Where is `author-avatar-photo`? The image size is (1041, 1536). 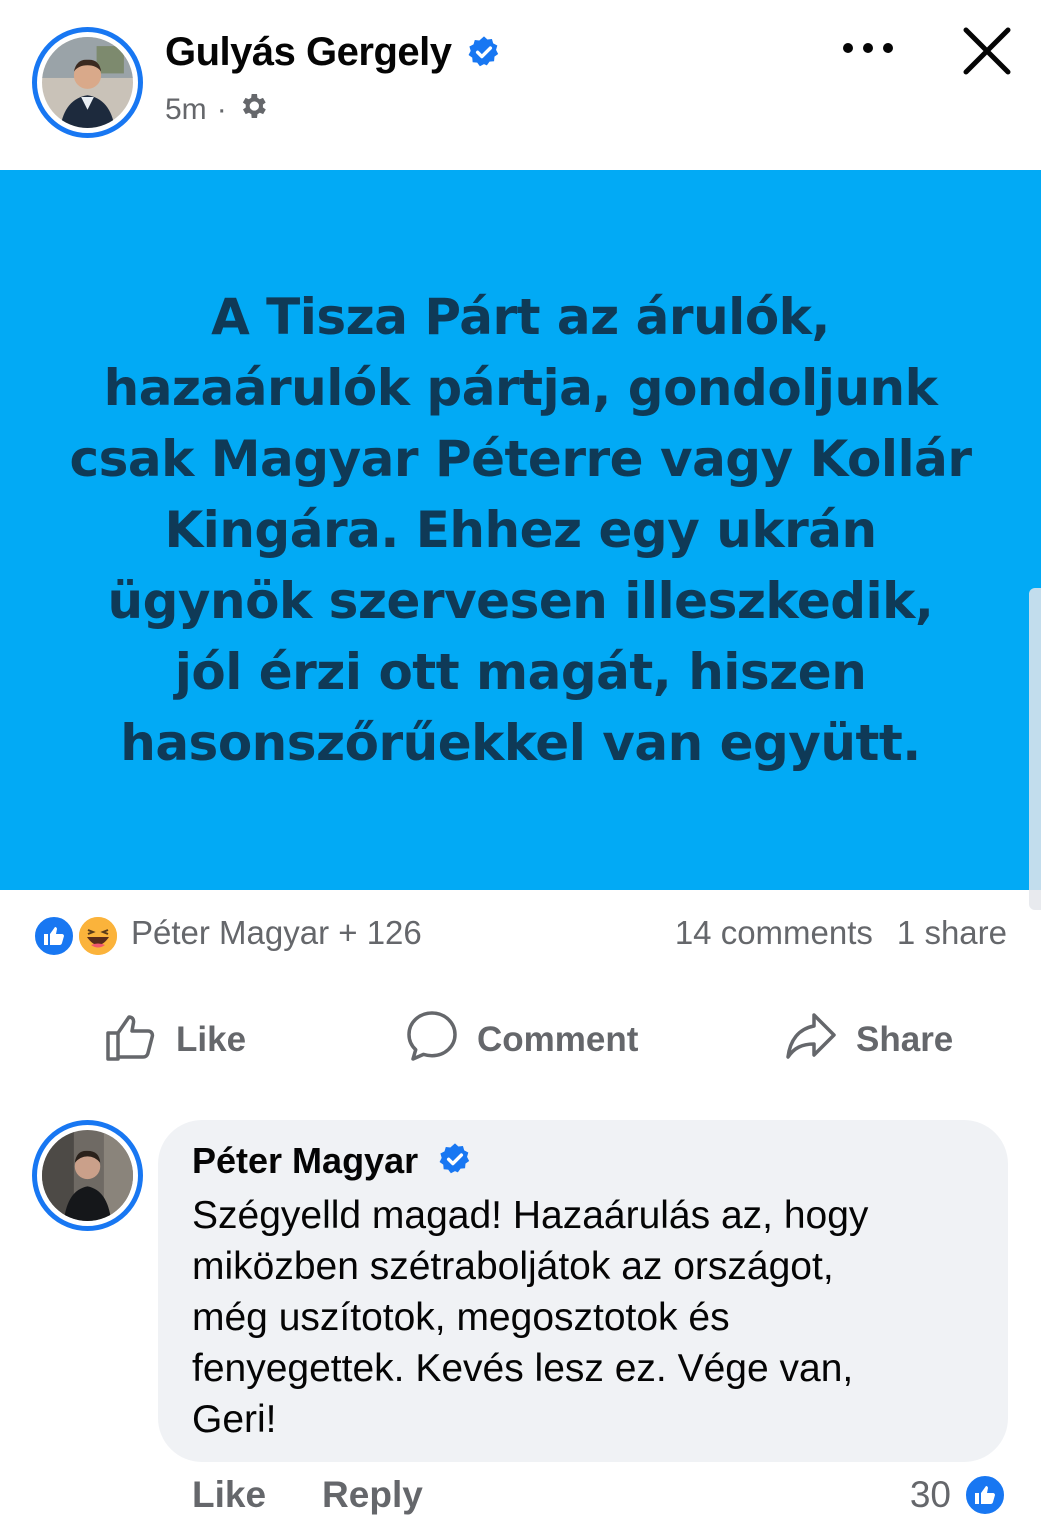 author-avatar-photo is located at coordinates (87, 82).